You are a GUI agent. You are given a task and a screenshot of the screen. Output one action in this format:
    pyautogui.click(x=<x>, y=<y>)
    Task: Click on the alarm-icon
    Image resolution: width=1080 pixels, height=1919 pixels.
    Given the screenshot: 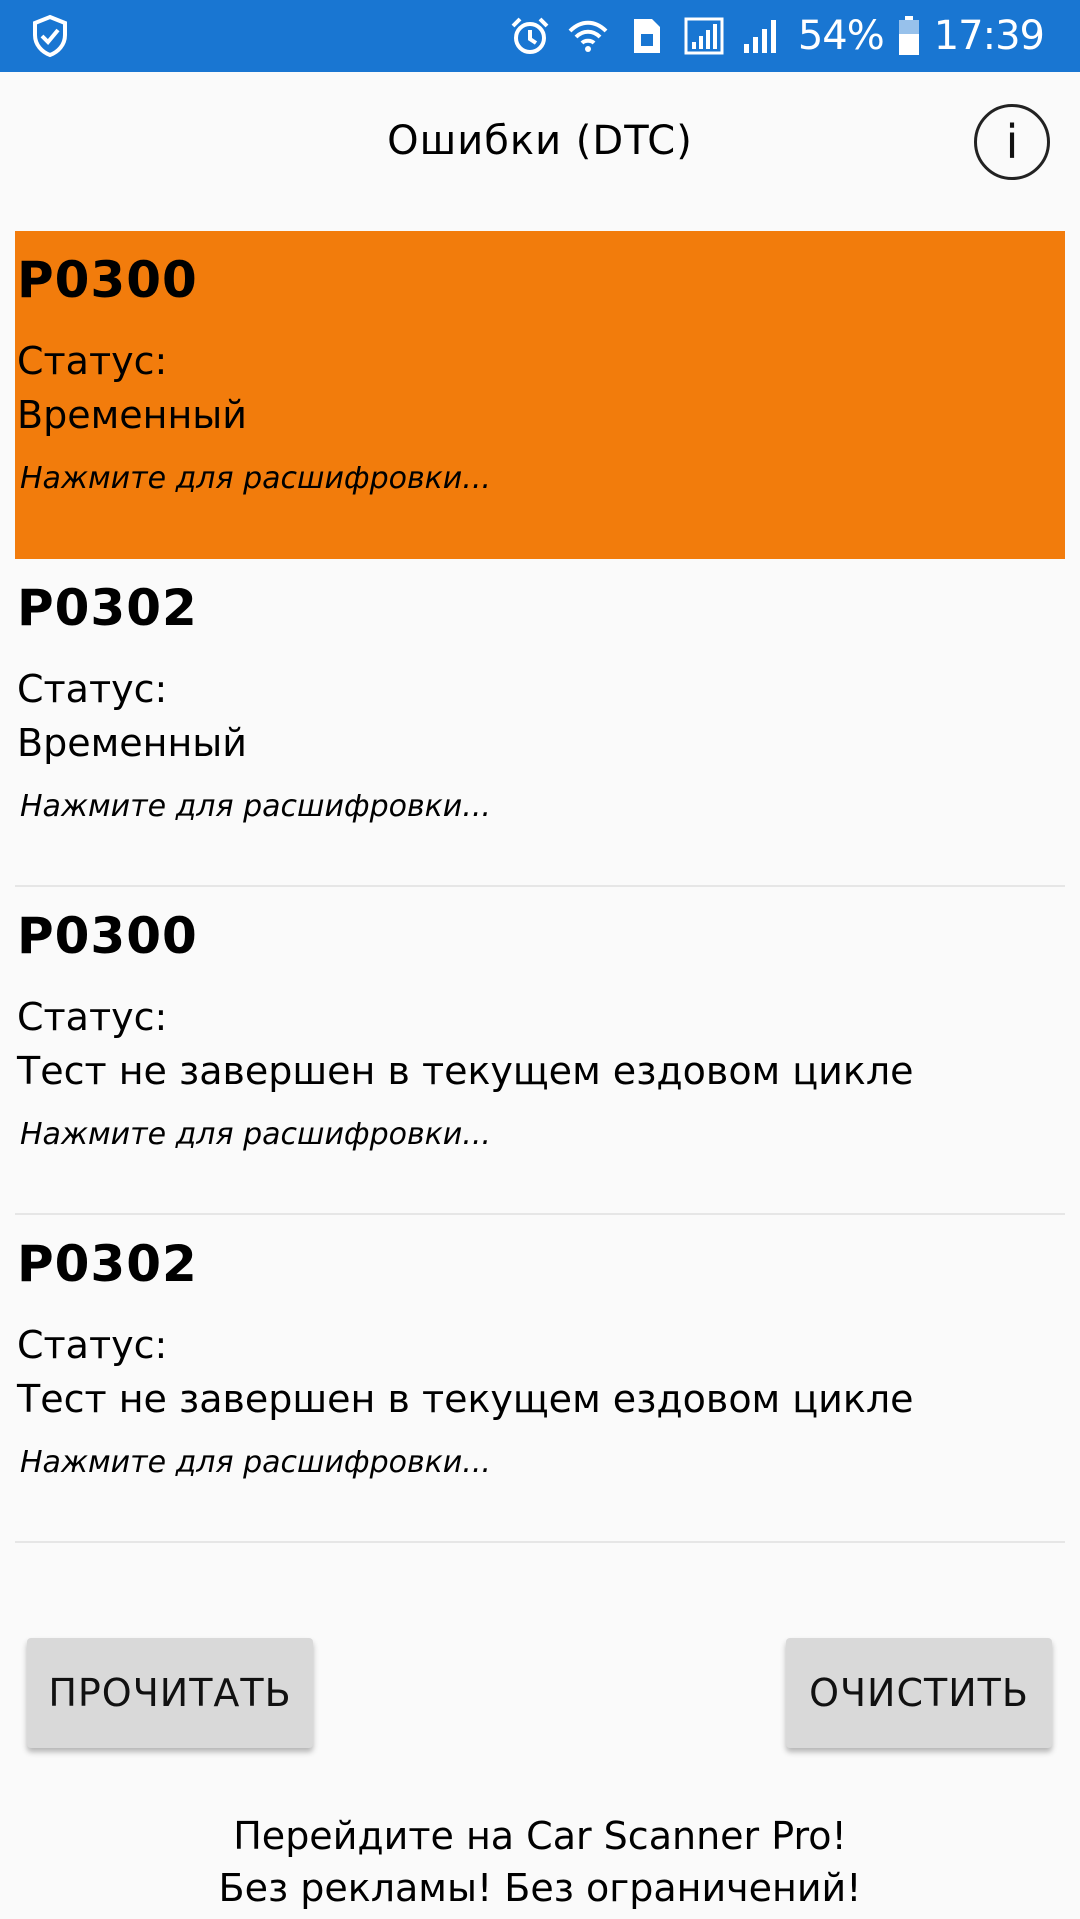 What is the action you would take?
    pyautogui.click(x=530, y=35)
    